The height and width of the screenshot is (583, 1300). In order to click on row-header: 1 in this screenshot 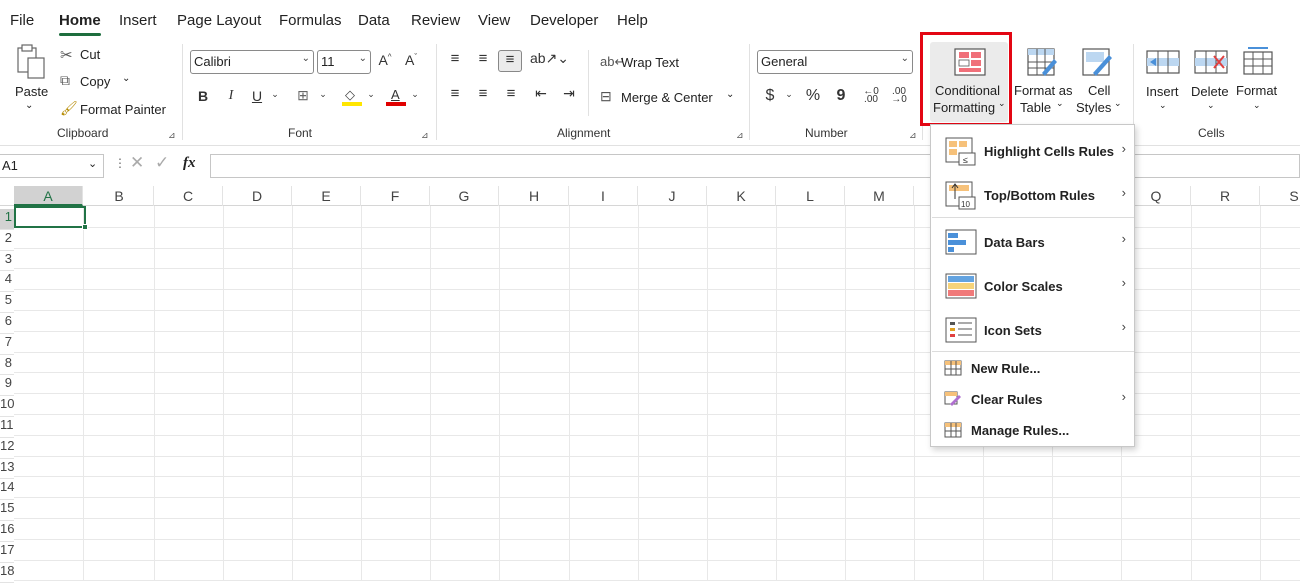, I will do `click(7, 219)`.